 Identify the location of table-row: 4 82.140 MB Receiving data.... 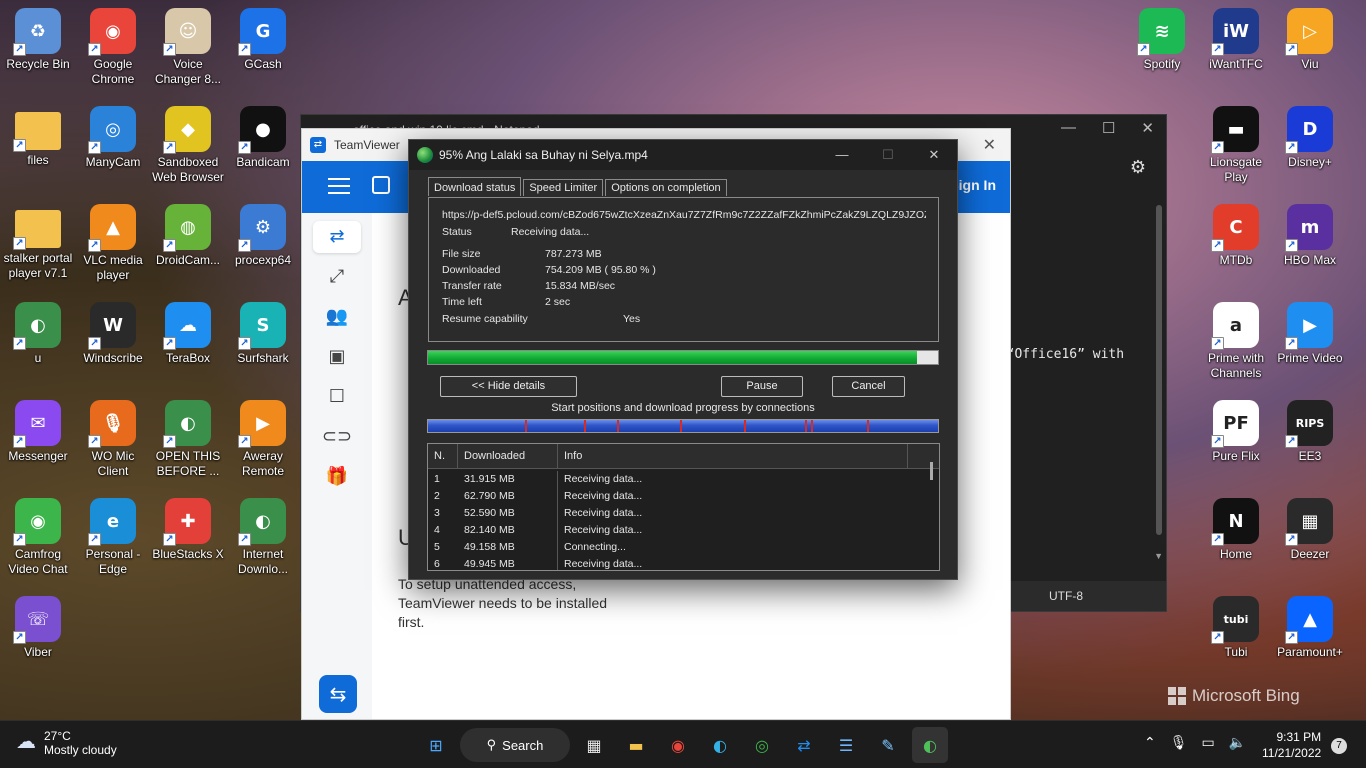
(683, 530).